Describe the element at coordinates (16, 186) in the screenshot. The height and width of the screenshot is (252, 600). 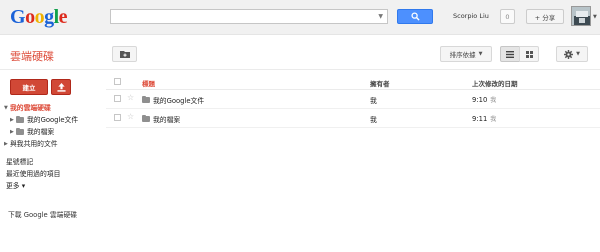
I see `sidebar-item-label: 更多 ▾` at that location.